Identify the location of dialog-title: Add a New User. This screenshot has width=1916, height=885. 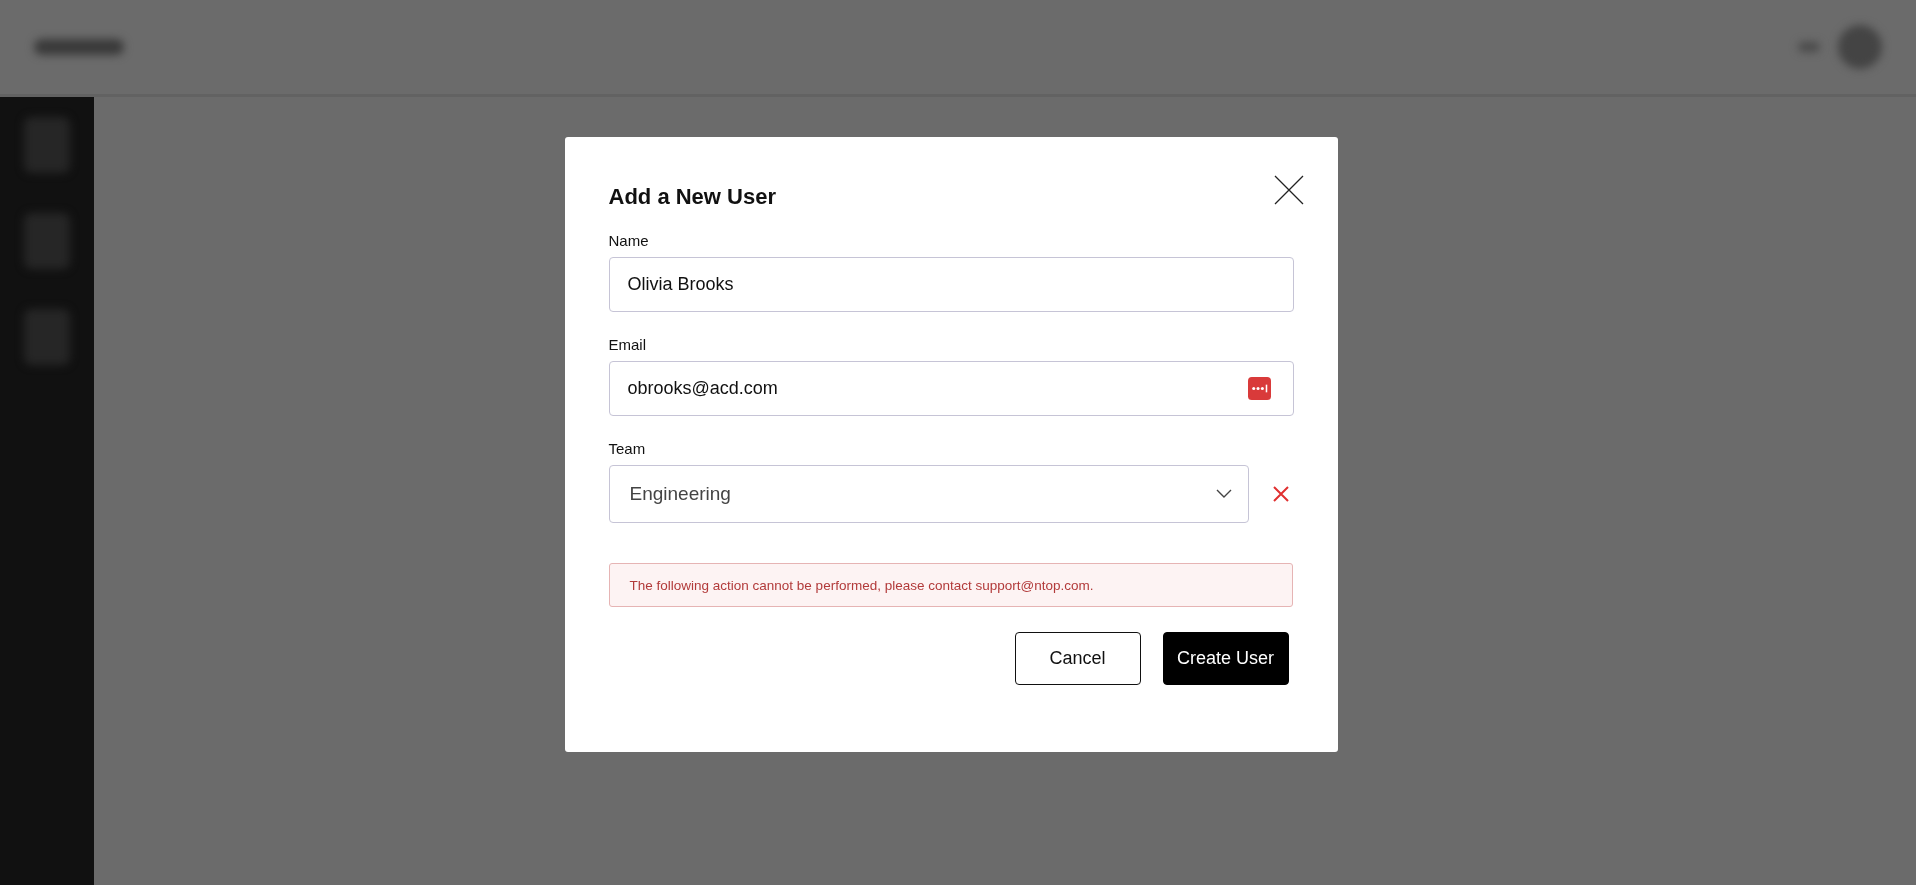
(692, 197).